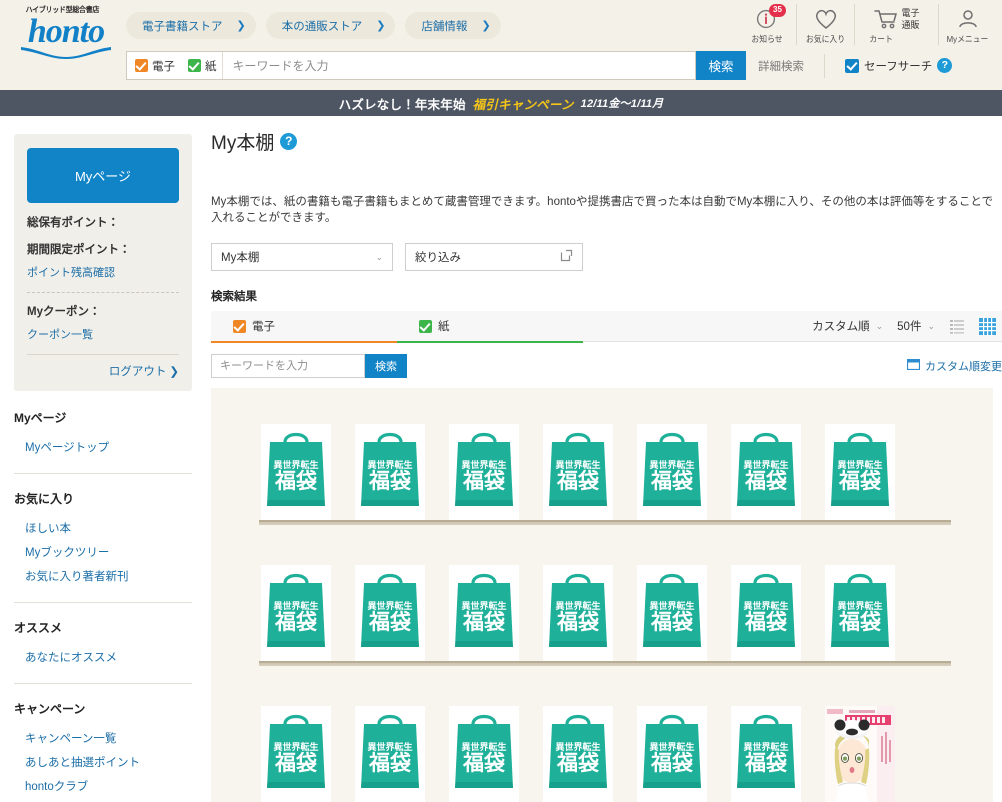 Image resolution: width=1002 pixels, height=802 pixels. What do you see at coordinates (781, 66) in the screenshot?
I see `advanced-search-link: 詳細検索` at bounding box center [781, 66].